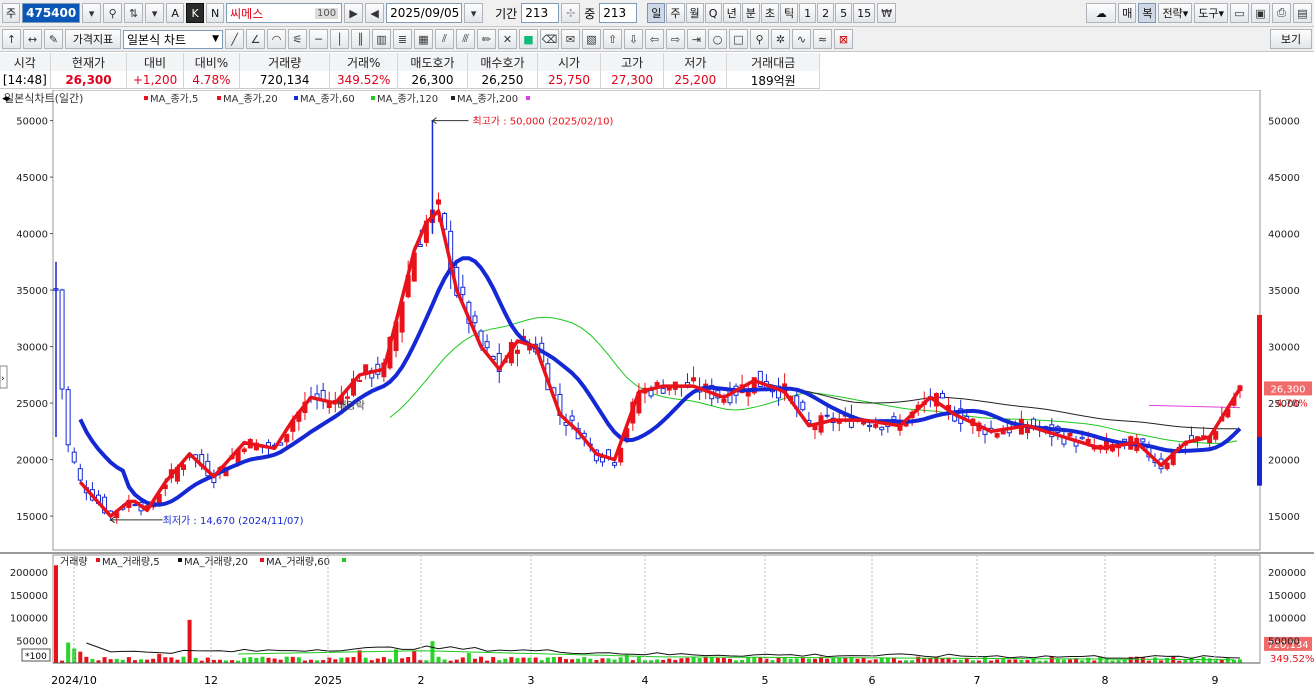 This screenshot has width=1314, height=687. I want to click on grid-tool-icon: ▥, so click(381, 39).